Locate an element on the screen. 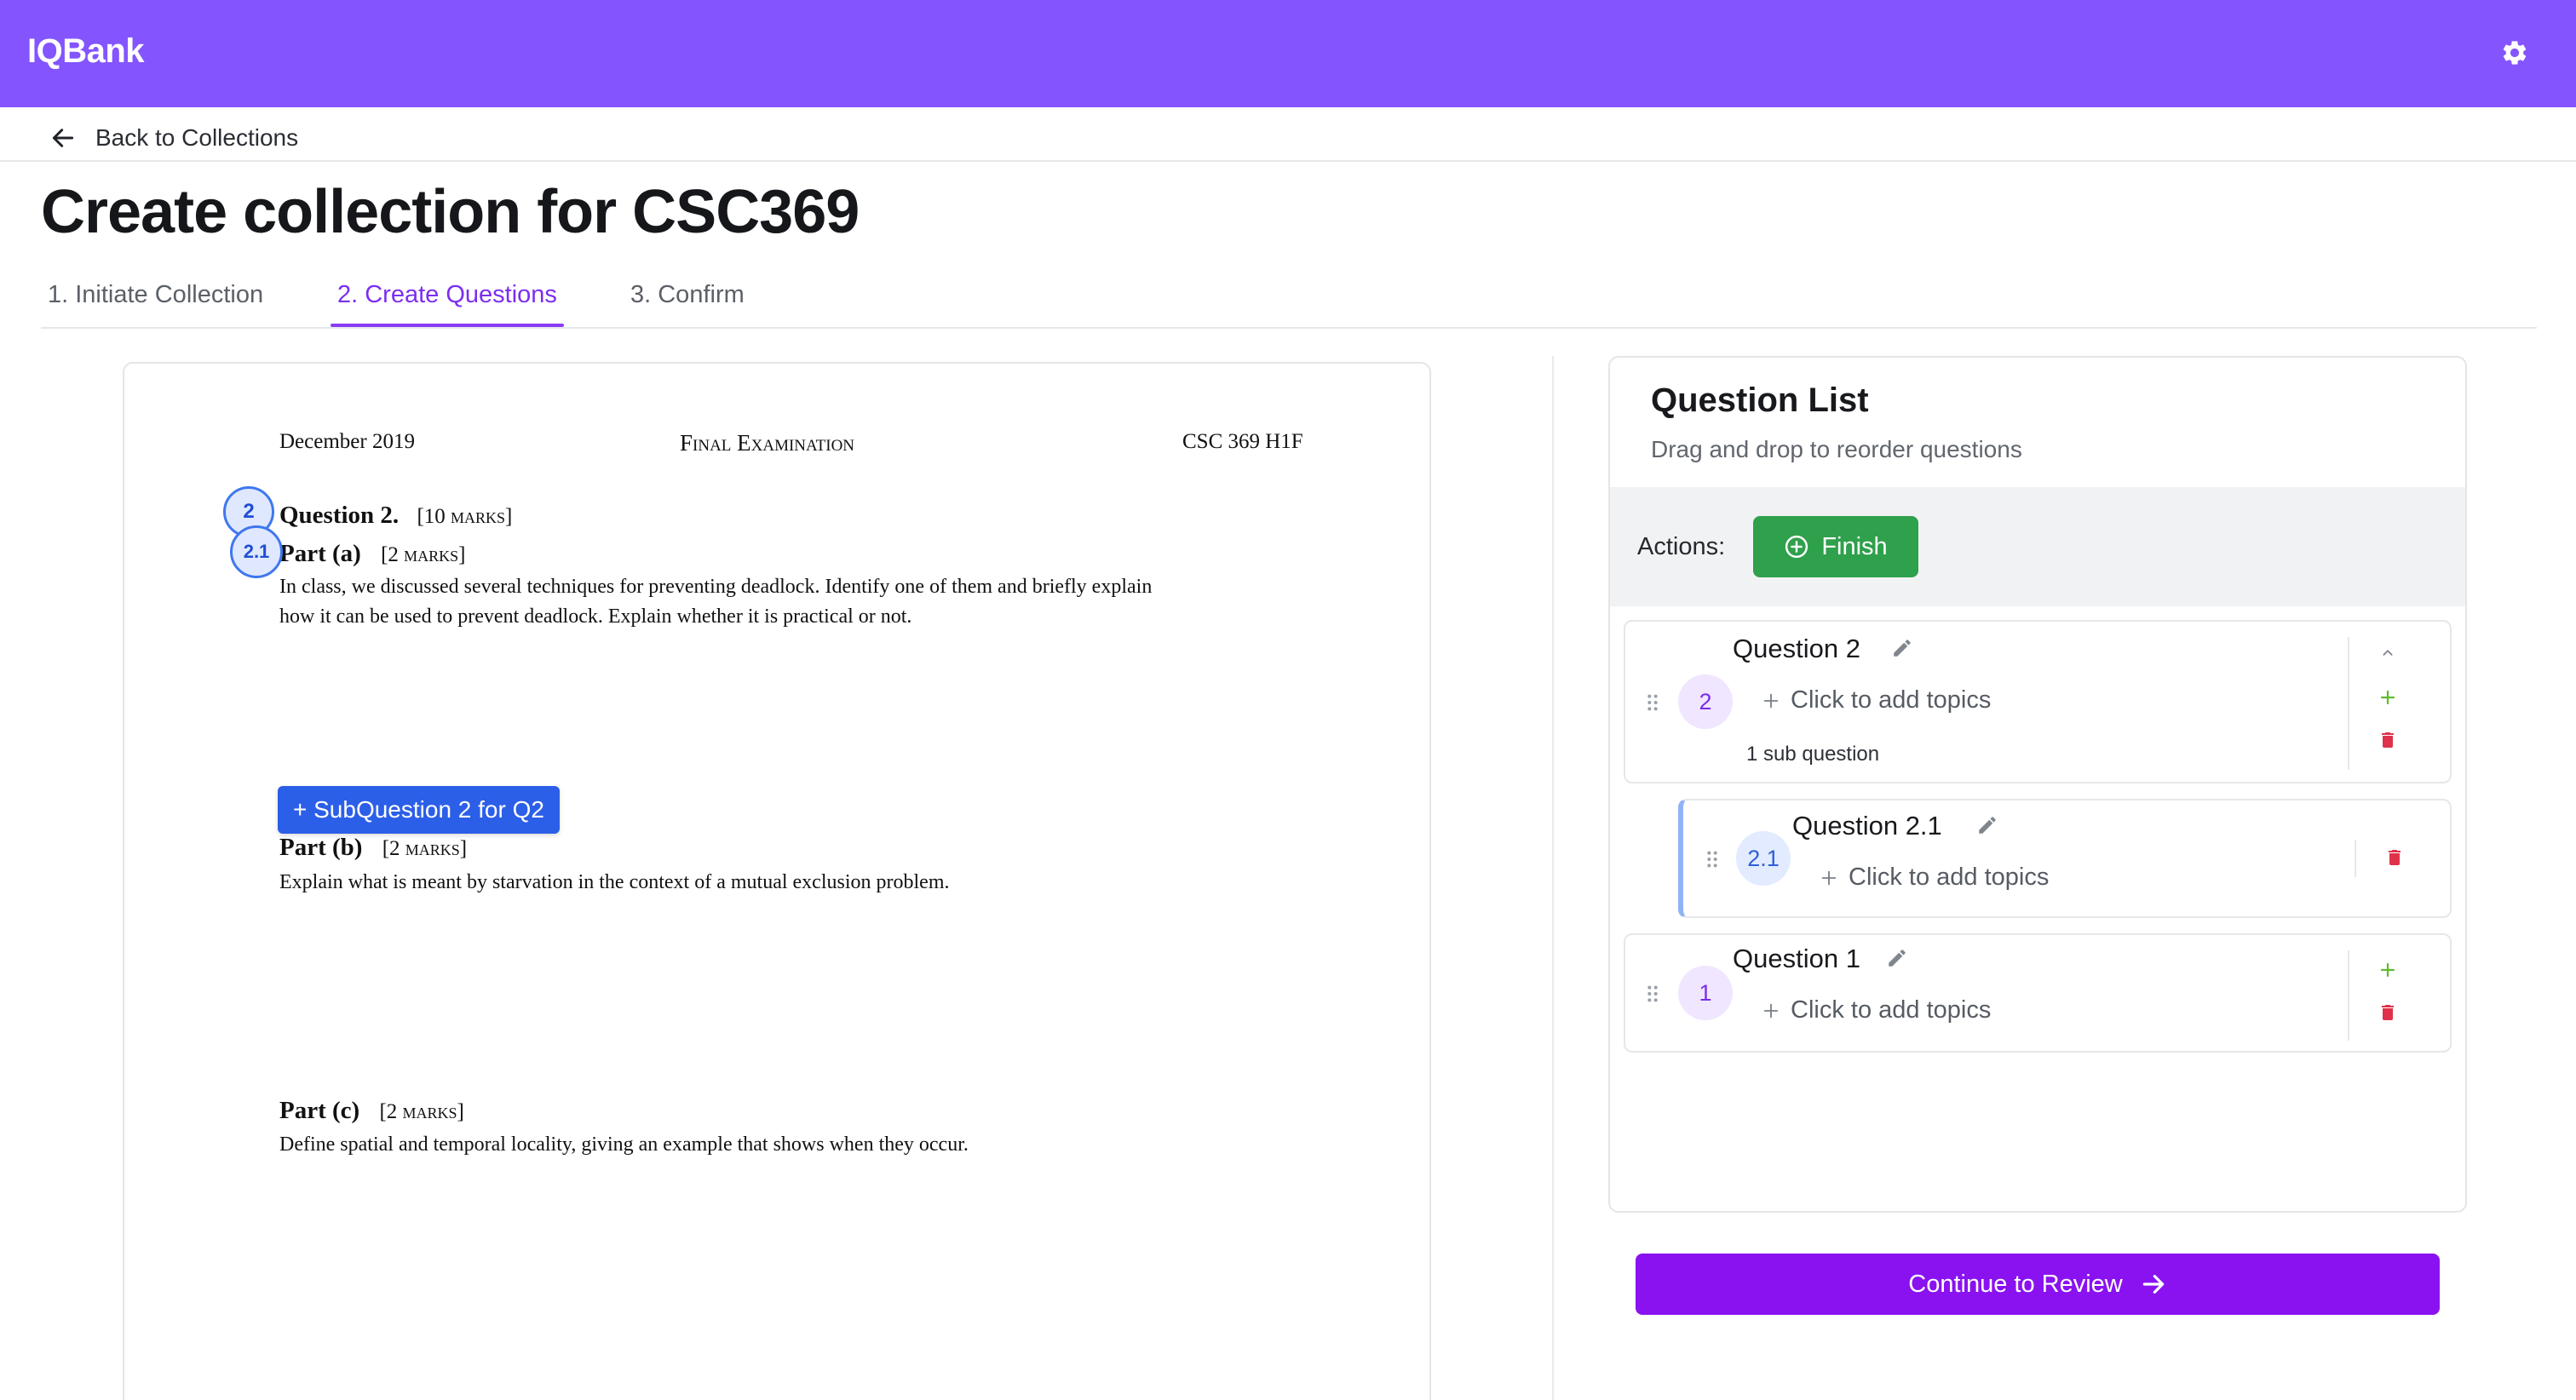 The height and width of the screenshot is (1400, 2576). question-card-2-1: 2.1 Question 2.1 Click to add topics is located at coordinates (2065, 858).